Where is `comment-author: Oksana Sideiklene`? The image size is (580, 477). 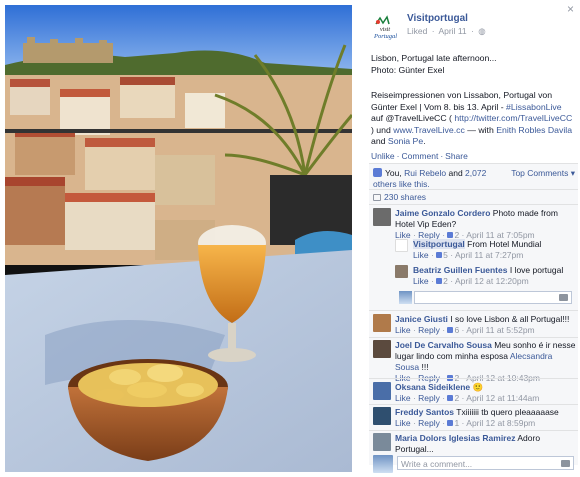 comment-author: Oksana Sideiklene is located at coordinates (432, 387).